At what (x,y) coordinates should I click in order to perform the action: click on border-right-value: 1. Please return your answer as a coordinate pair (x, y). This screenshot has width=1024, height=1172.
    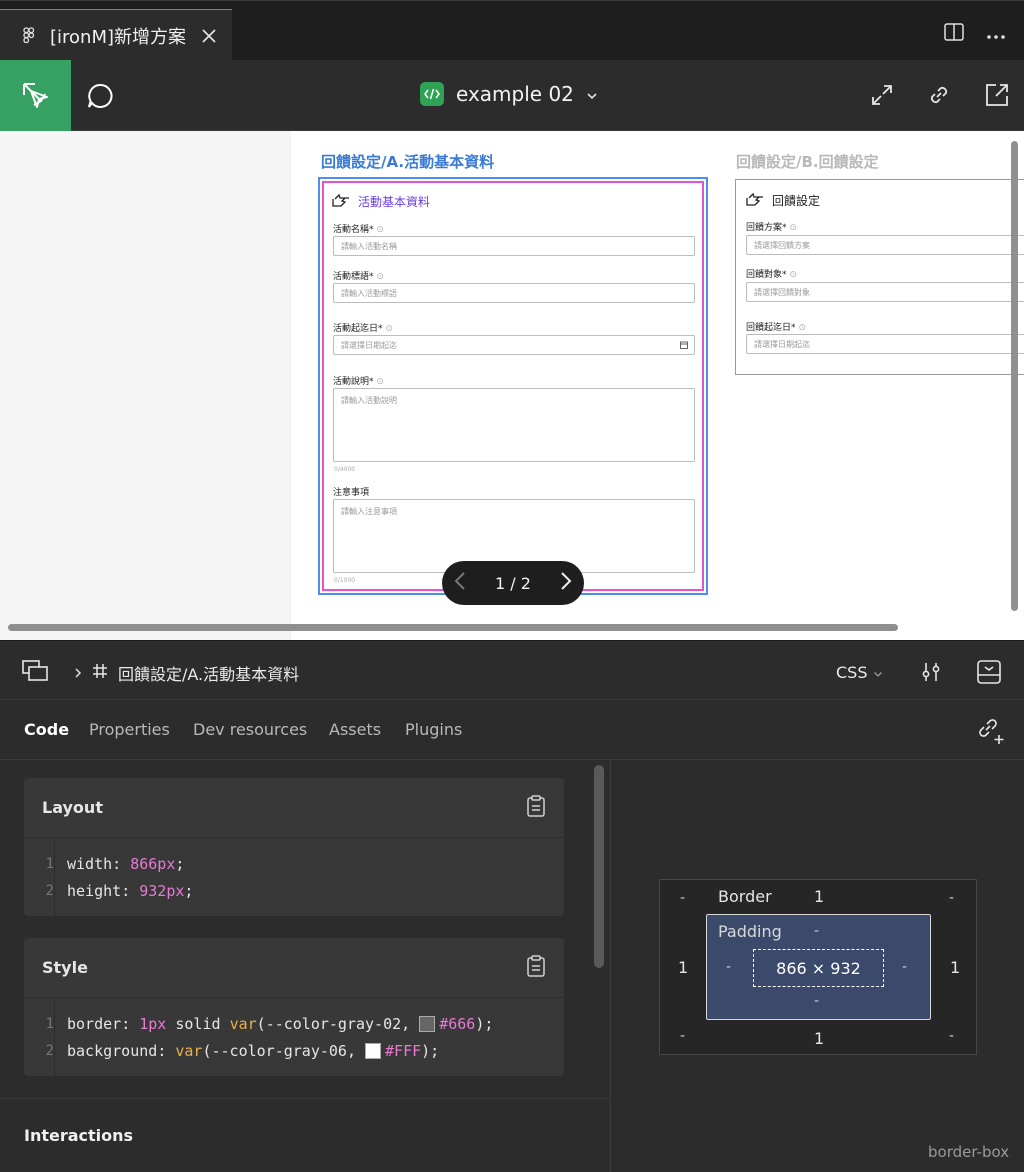
    Looking at the image, I should click on (955, 967).